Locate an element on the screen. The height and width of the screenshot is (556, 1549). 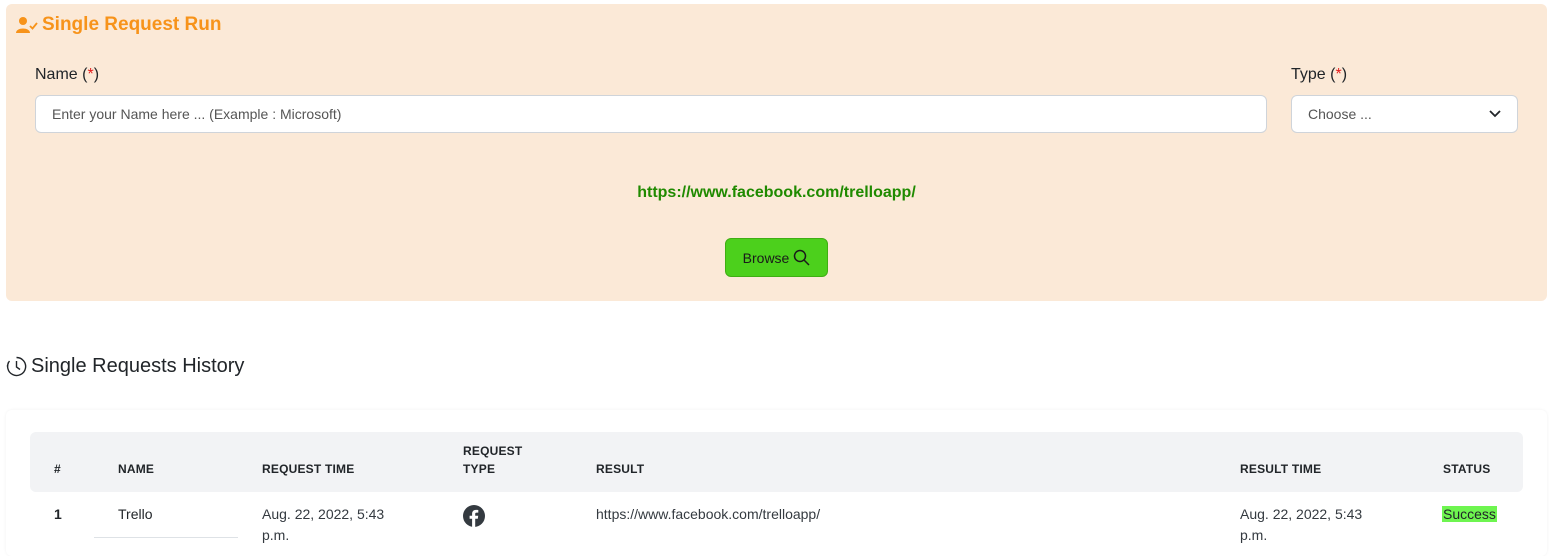
type-label-text: Type ( is located at coordinates (1313, 74).